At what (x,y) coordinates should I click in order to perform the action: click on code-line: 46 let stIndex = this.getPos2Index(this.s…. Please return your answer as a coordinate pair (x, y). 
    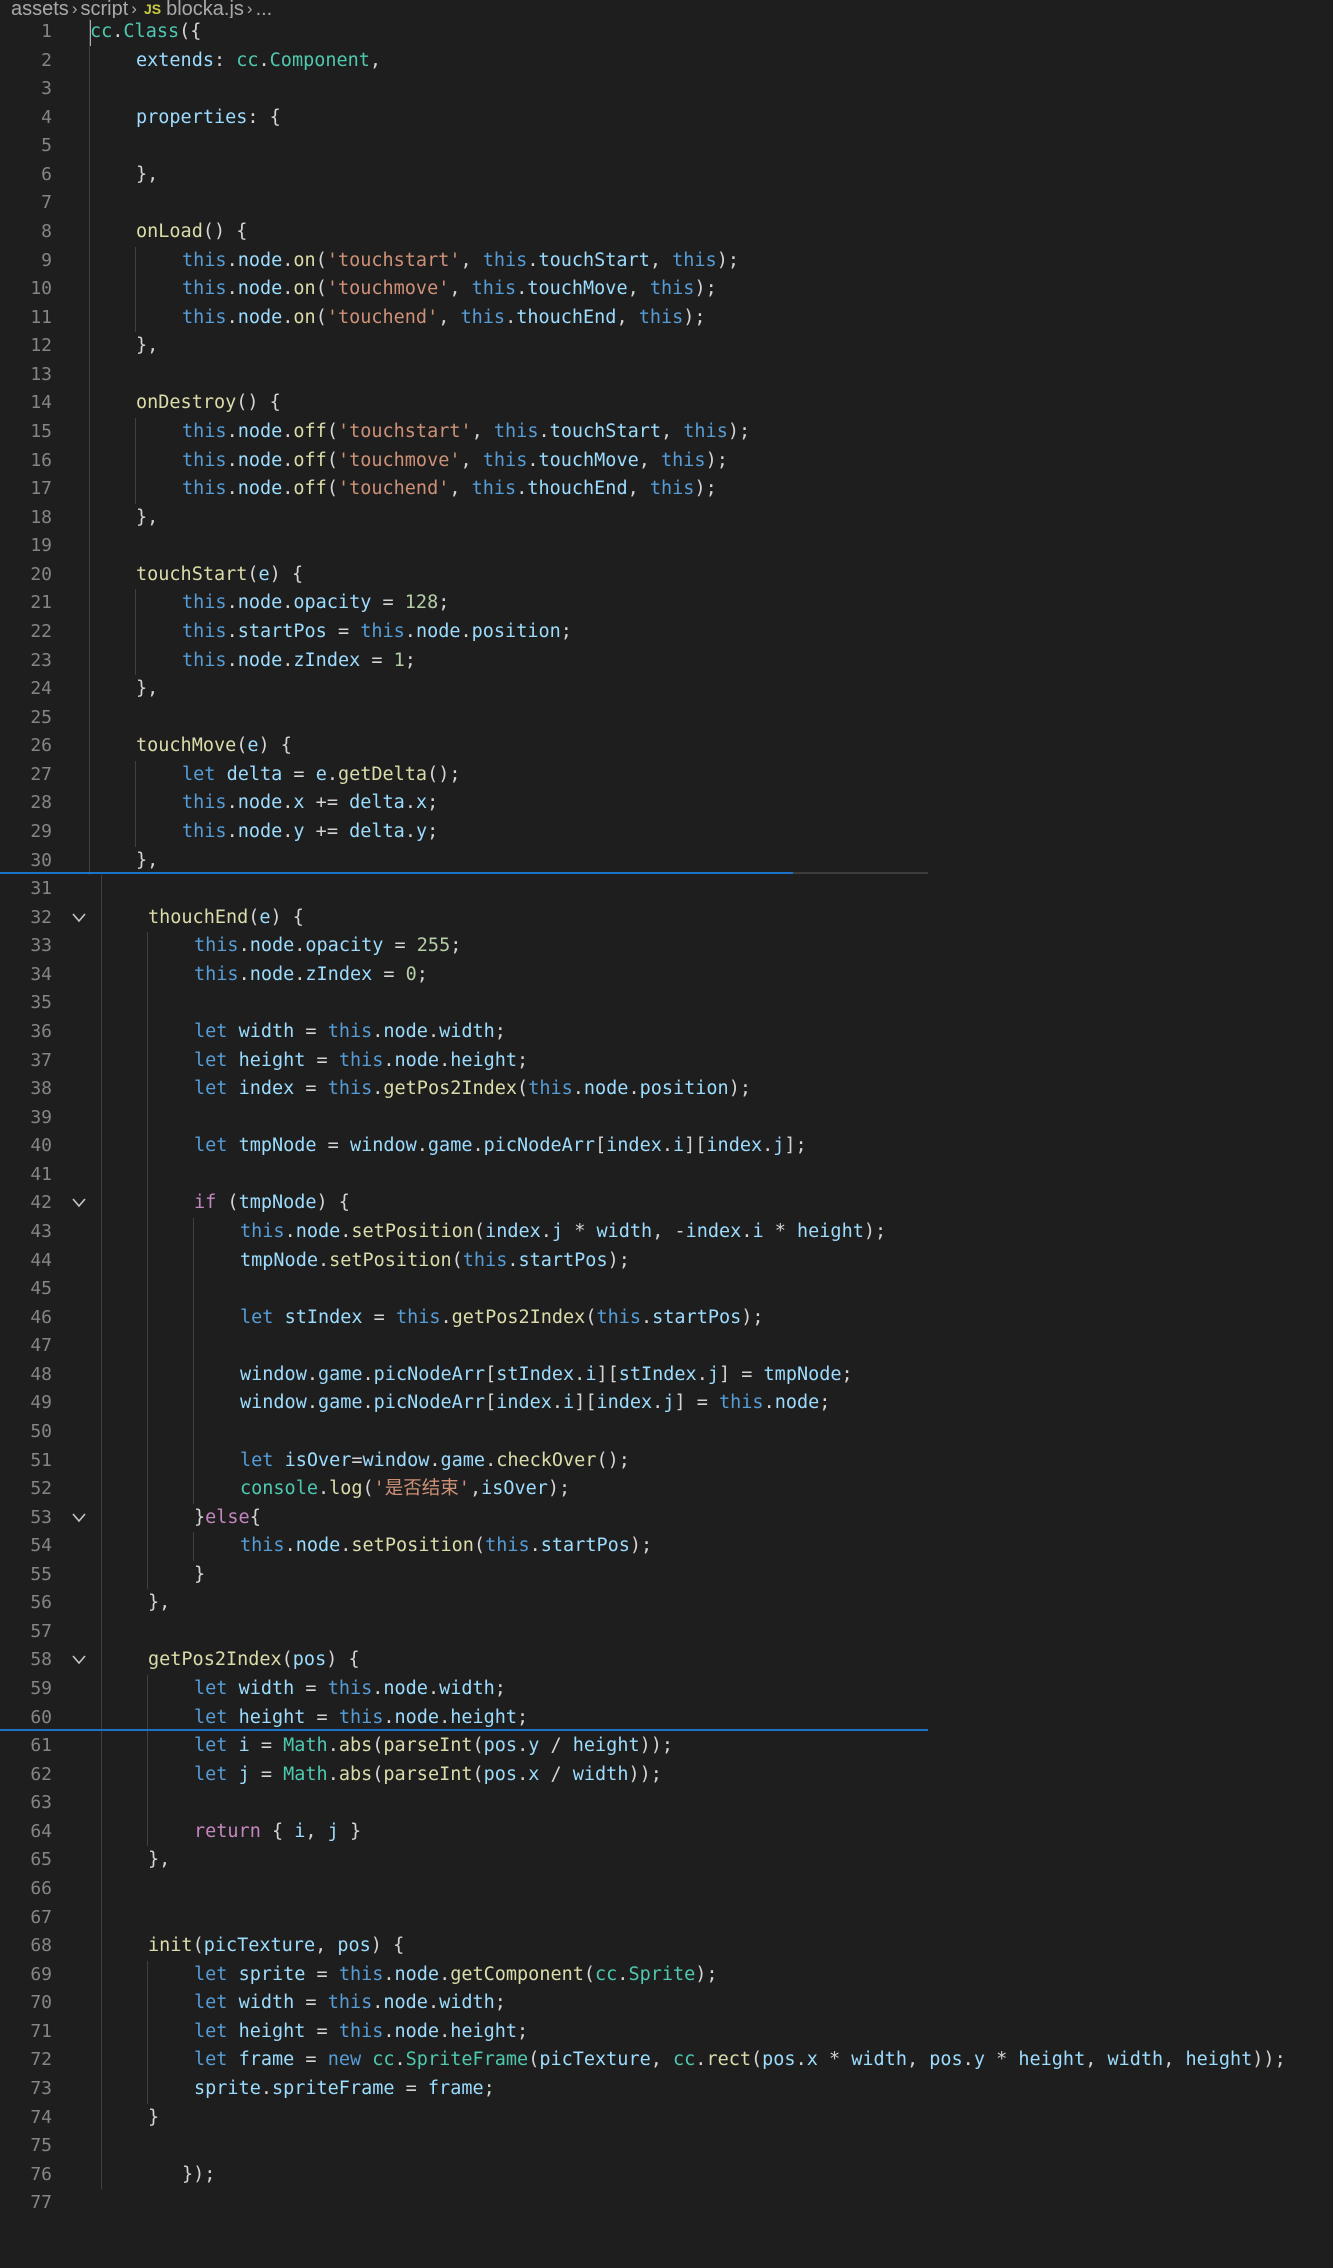
    Looking at the image, I should click on (666, 1318).